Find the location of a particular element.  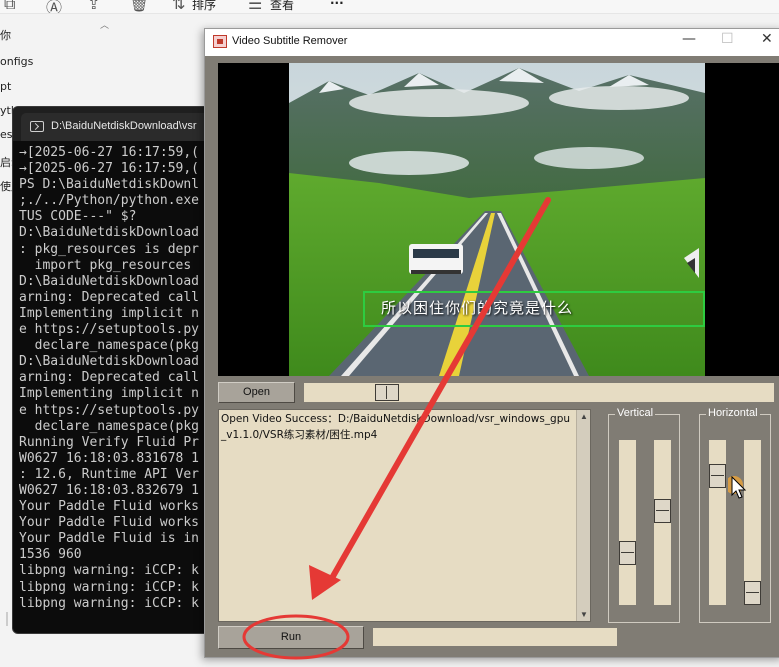

more-options-button: ··· is located at coordinates (337, 5).